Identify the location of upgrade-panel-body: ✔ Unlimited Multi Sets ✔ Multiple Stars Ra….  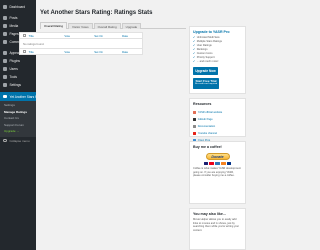
(217, 64).